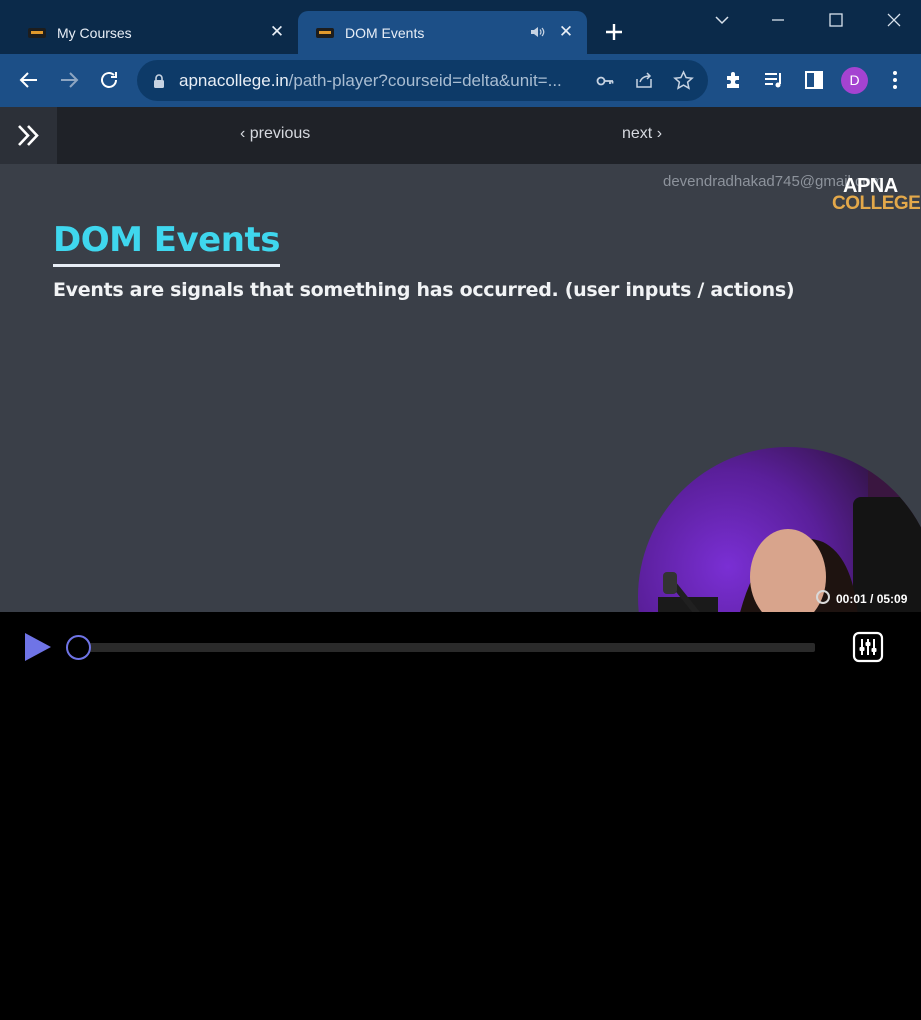 This screenshot has width=921, height=1020. I want to click on presenter-webcam, so click(779, 529).